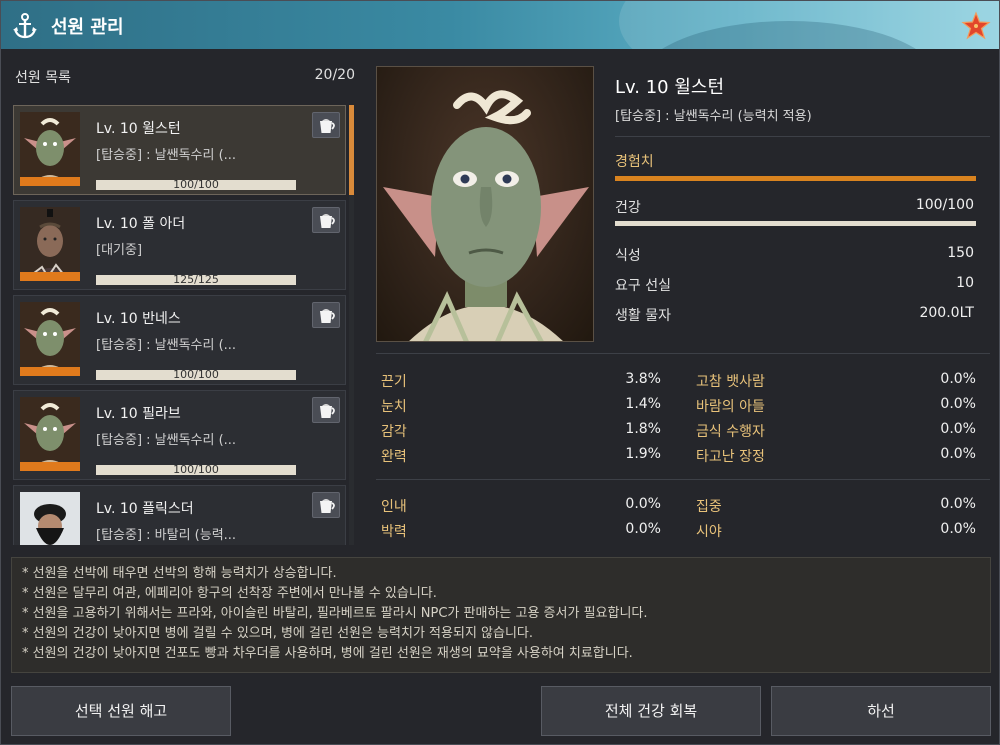 The width and height of the screenshot is (1000, 745). Describe the element at coordinates (138, 129) in the screenshot. I see `crew-name: Lv. 10 윌스턴` at that location.